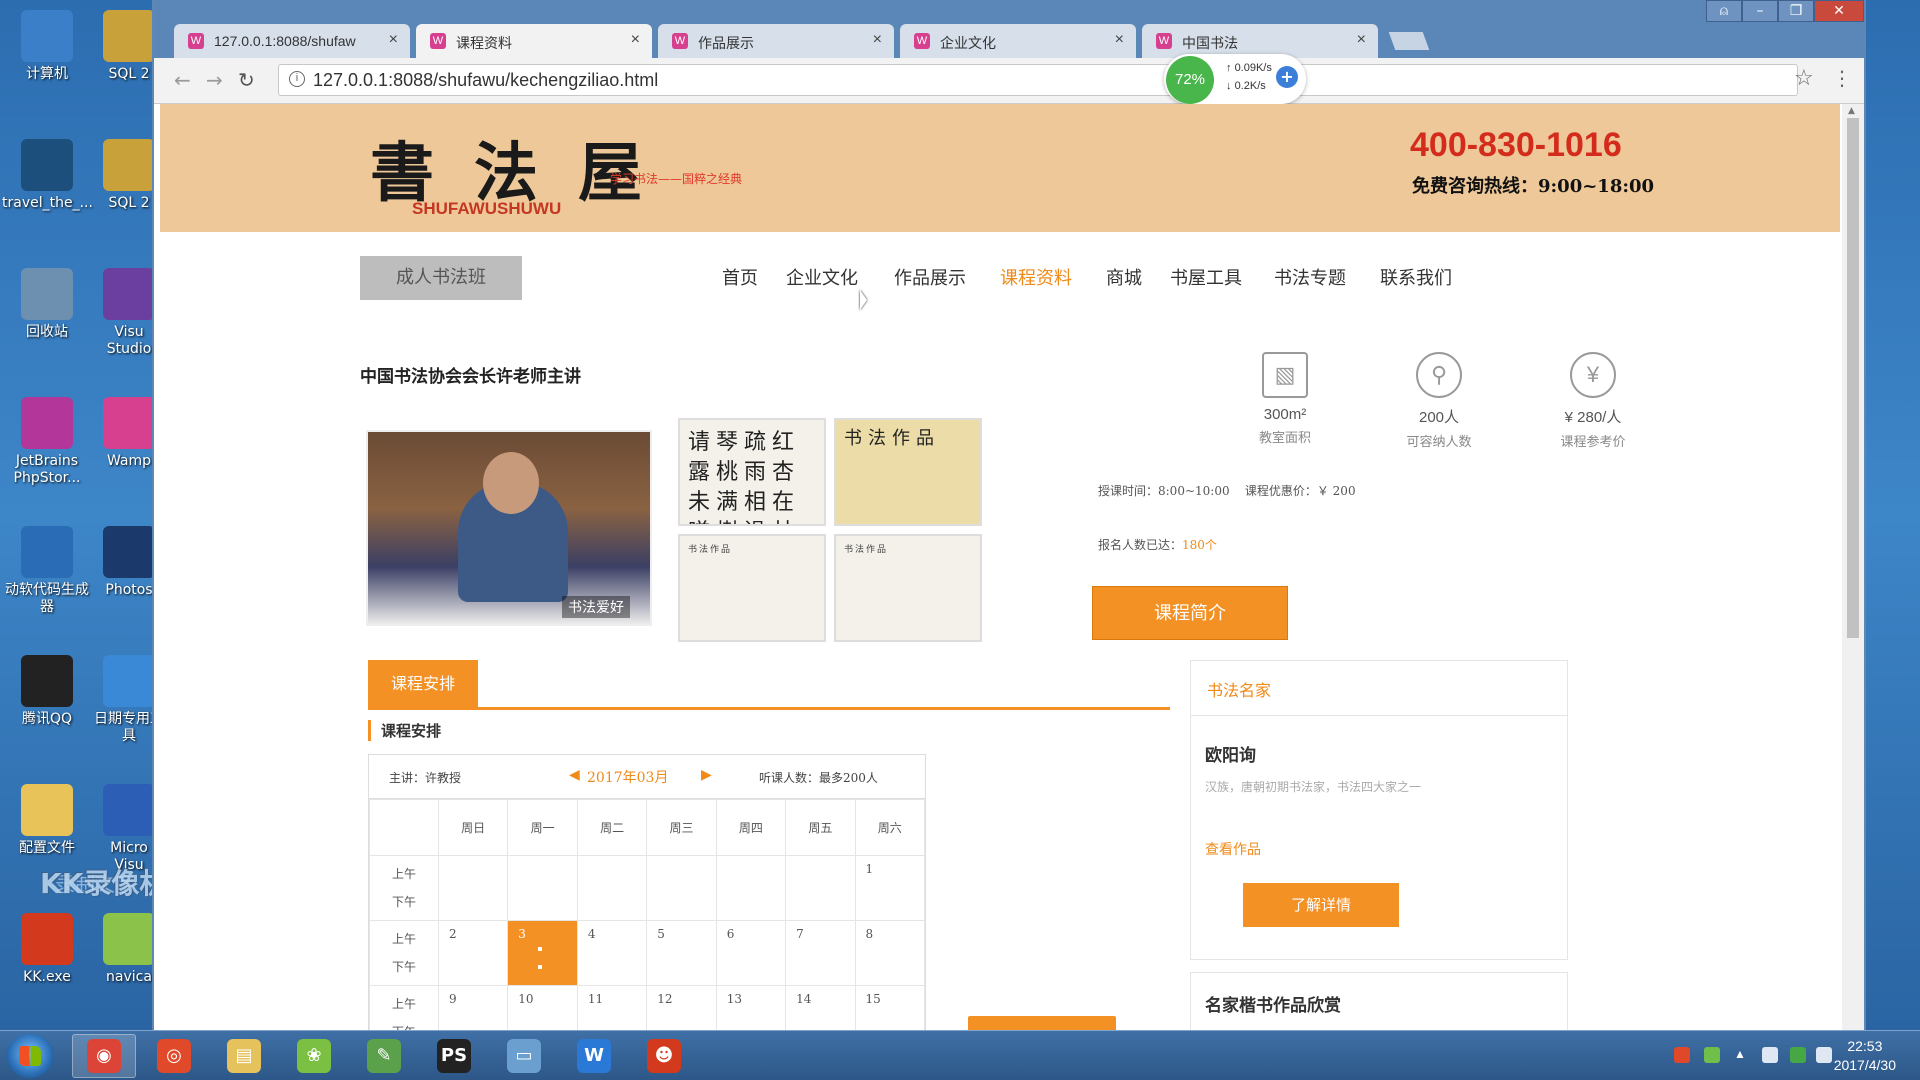 The image size is (1920, 1080). Describe the element at coordinates (751, 1007) in the screenshot. I see `calendar-day: 13` at that location.